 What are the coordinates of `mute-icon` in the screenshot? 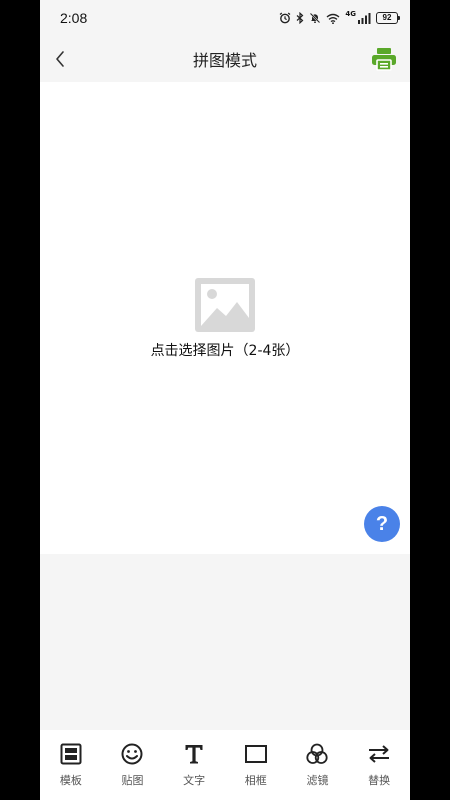 It's located at (315, 18).